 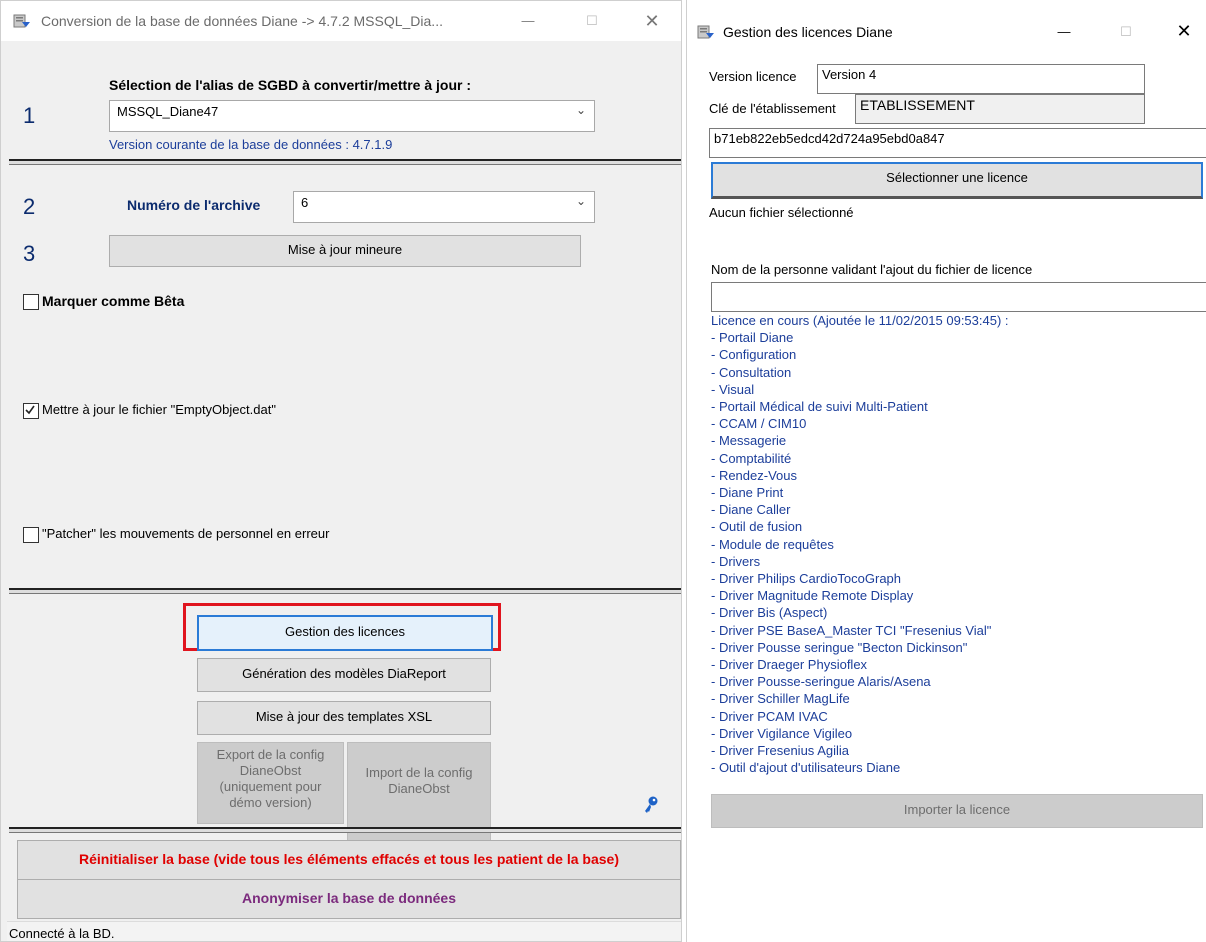 I want to click on version-licence-field: Version 4, so click(x=981, y=79).